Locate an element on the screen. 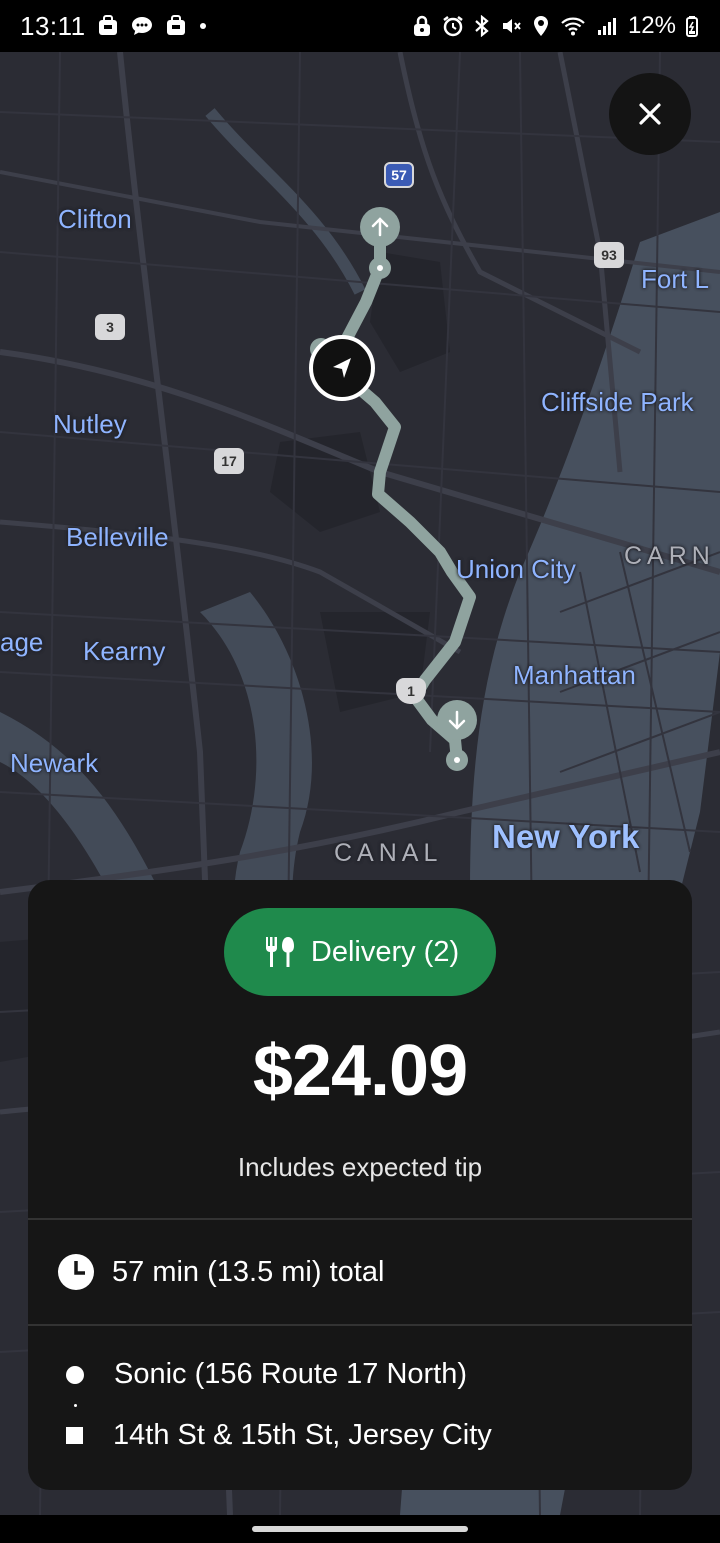 Image resolution: width=720 pixels, height=1543 pixels. fare-amount: $24.09 is located at coordinates (360, 1071).